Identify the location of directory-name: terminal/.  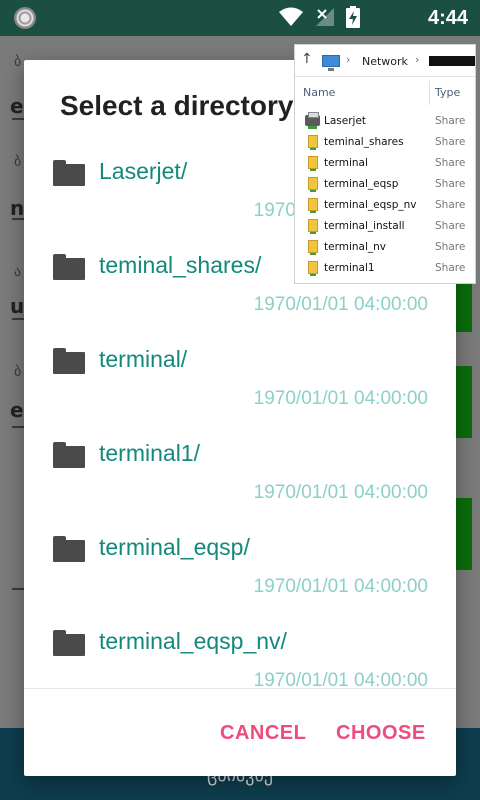
(143, 359).